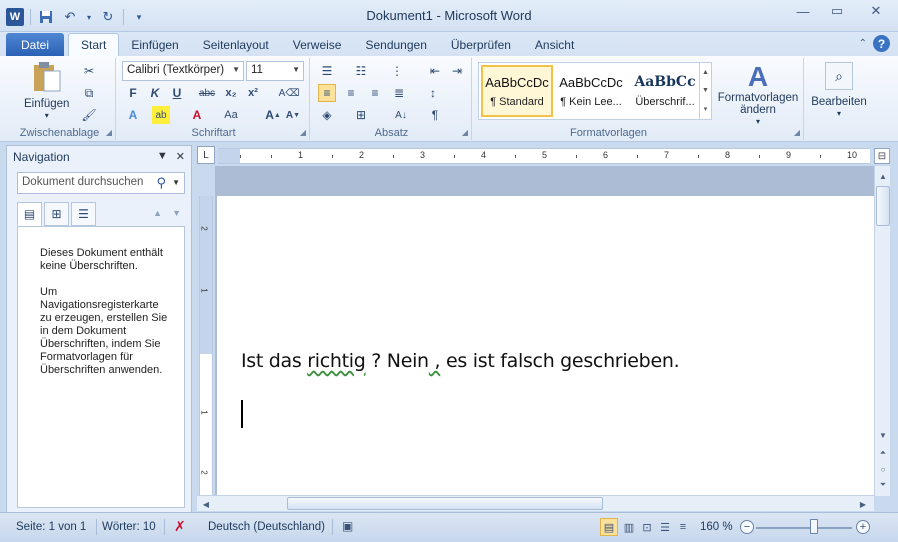  I want to click on font-color-icon: A, so click(197, 115).